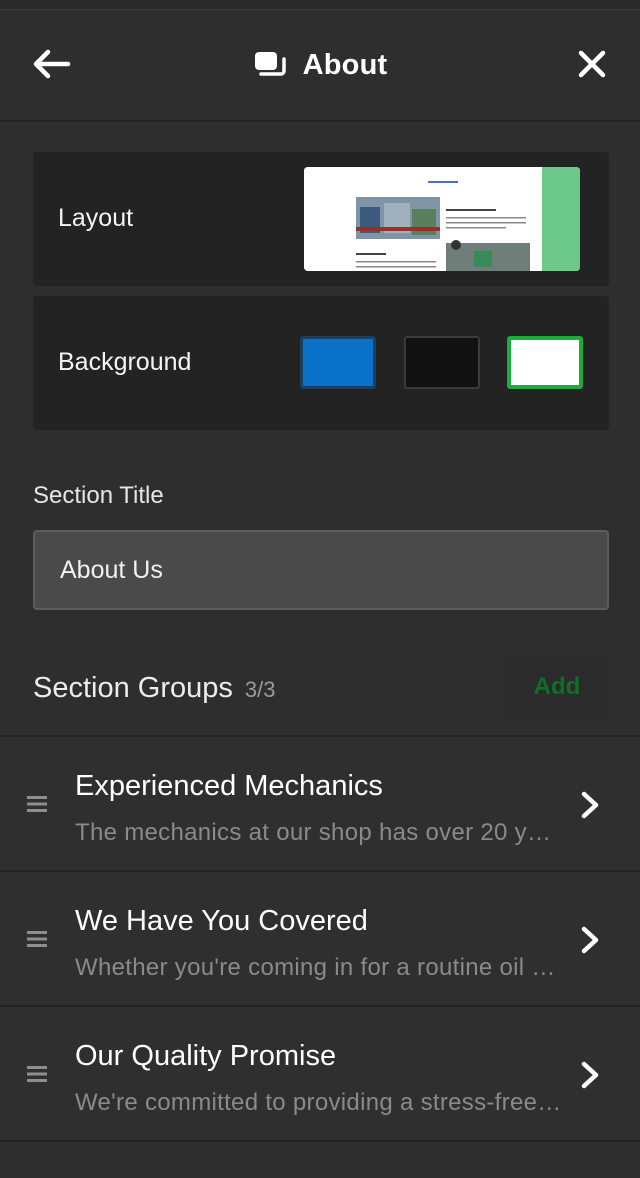 The width and height of the screenshot is (640, 1178). Describe the element at coordinates (338, 362) in the screenshot. I see `background-swatch-blue` at that location.